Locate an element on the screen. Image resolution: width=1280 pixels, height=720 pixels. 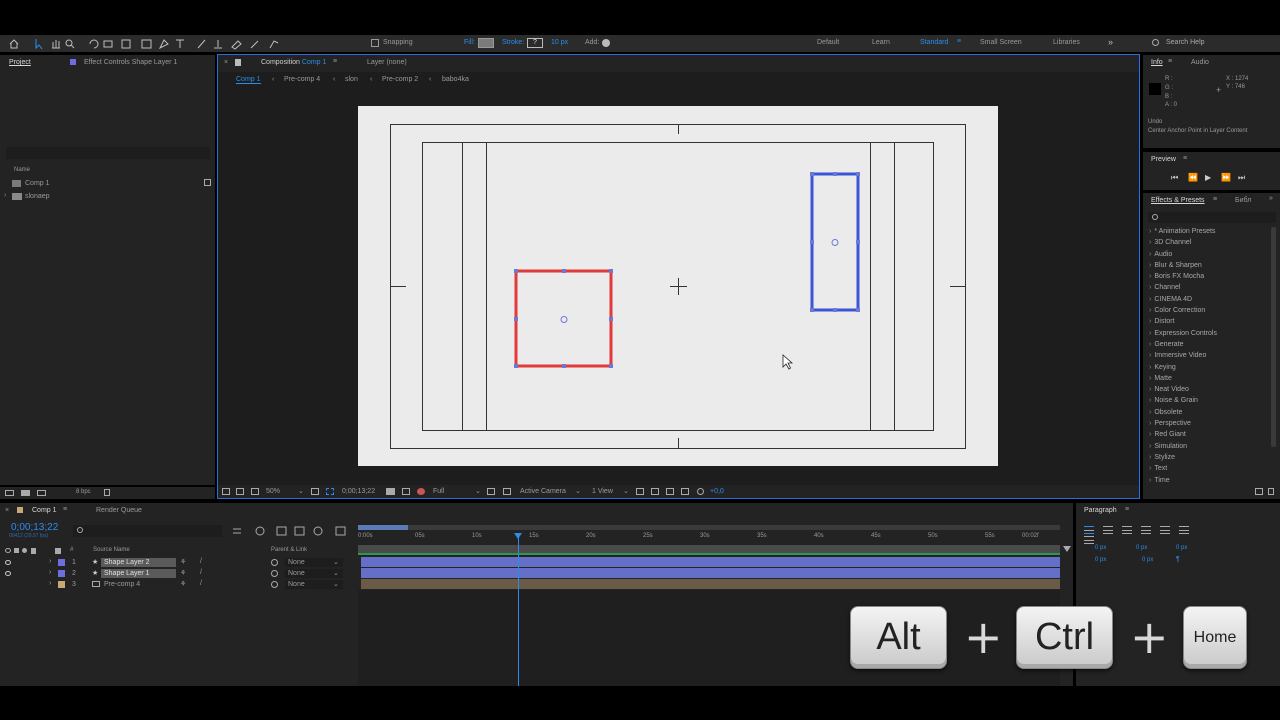
layer-name-field: Shape Layer 1 is located at coordinates (138, 573).